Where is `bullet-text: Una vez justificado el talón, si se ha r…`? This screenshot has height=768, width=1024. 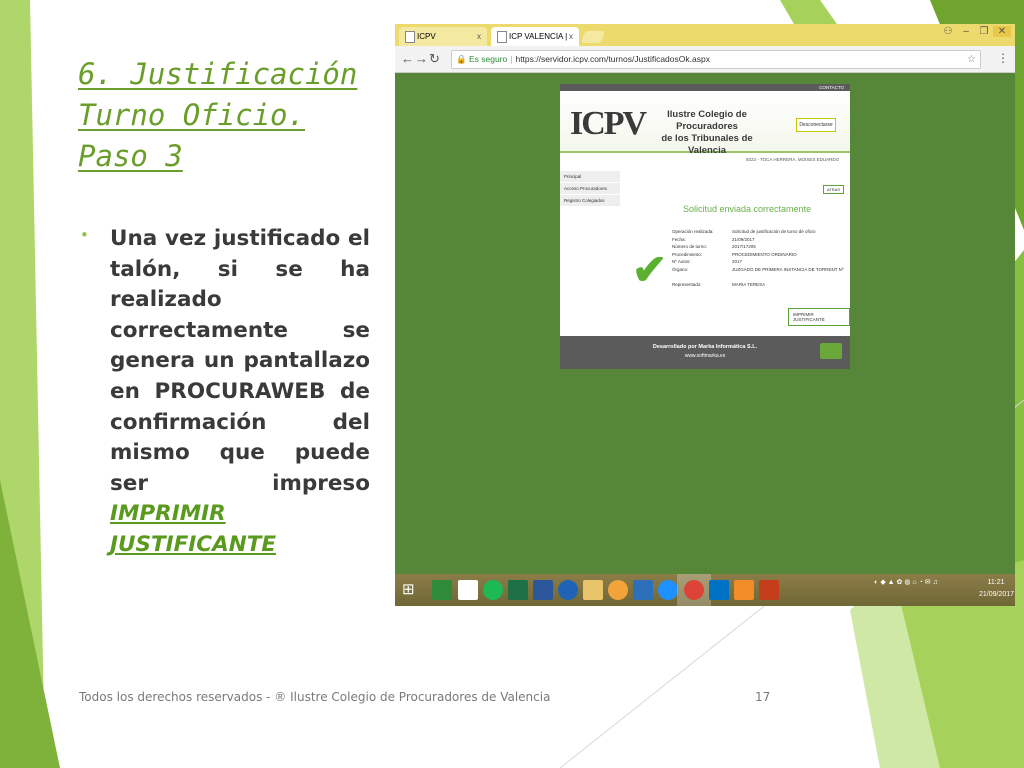 bullet-text: Una vez justificado el talón, si se ha r… is located at coordinates (240, 361).